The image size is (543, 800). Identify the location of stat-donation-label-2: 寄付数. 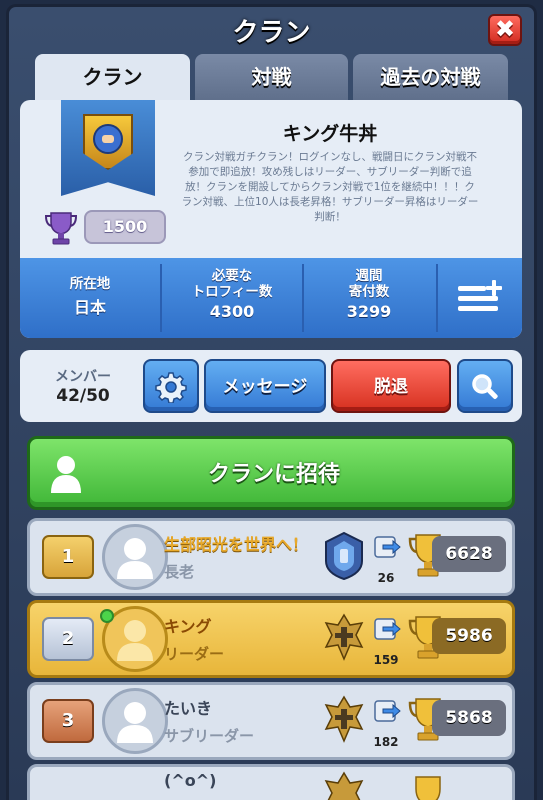
(369, 292).